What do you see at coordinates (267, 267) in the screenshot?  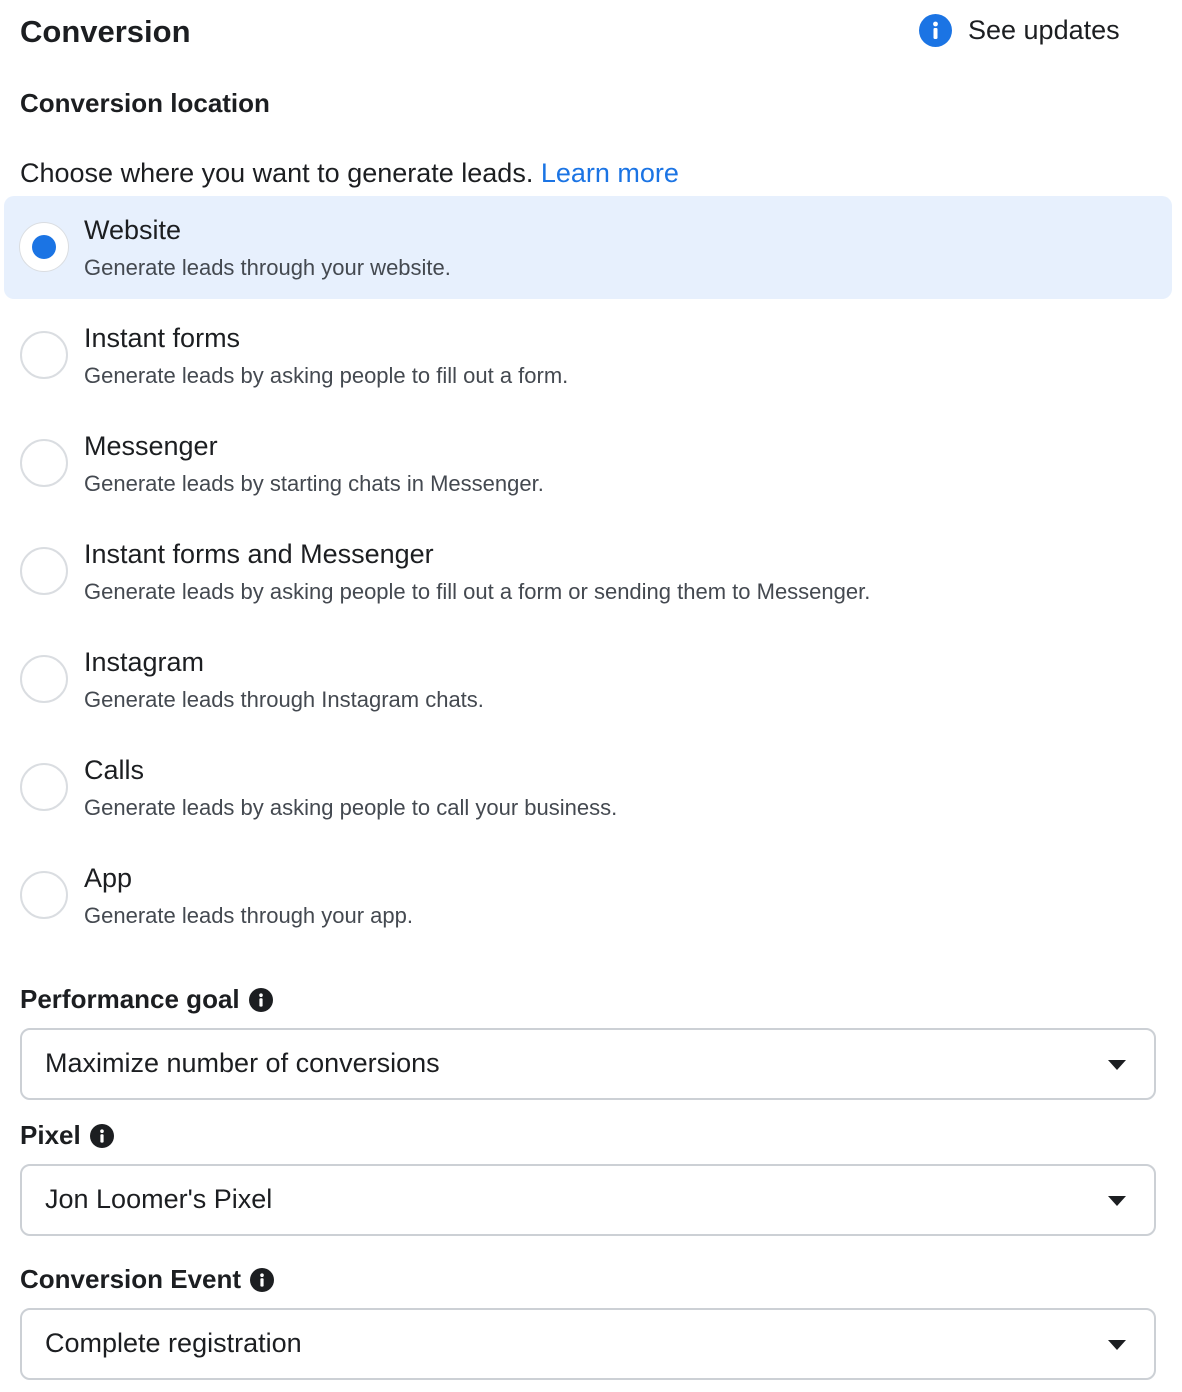 I see `option-description: Generate leads through your website.` at bounding box center [267, 267].